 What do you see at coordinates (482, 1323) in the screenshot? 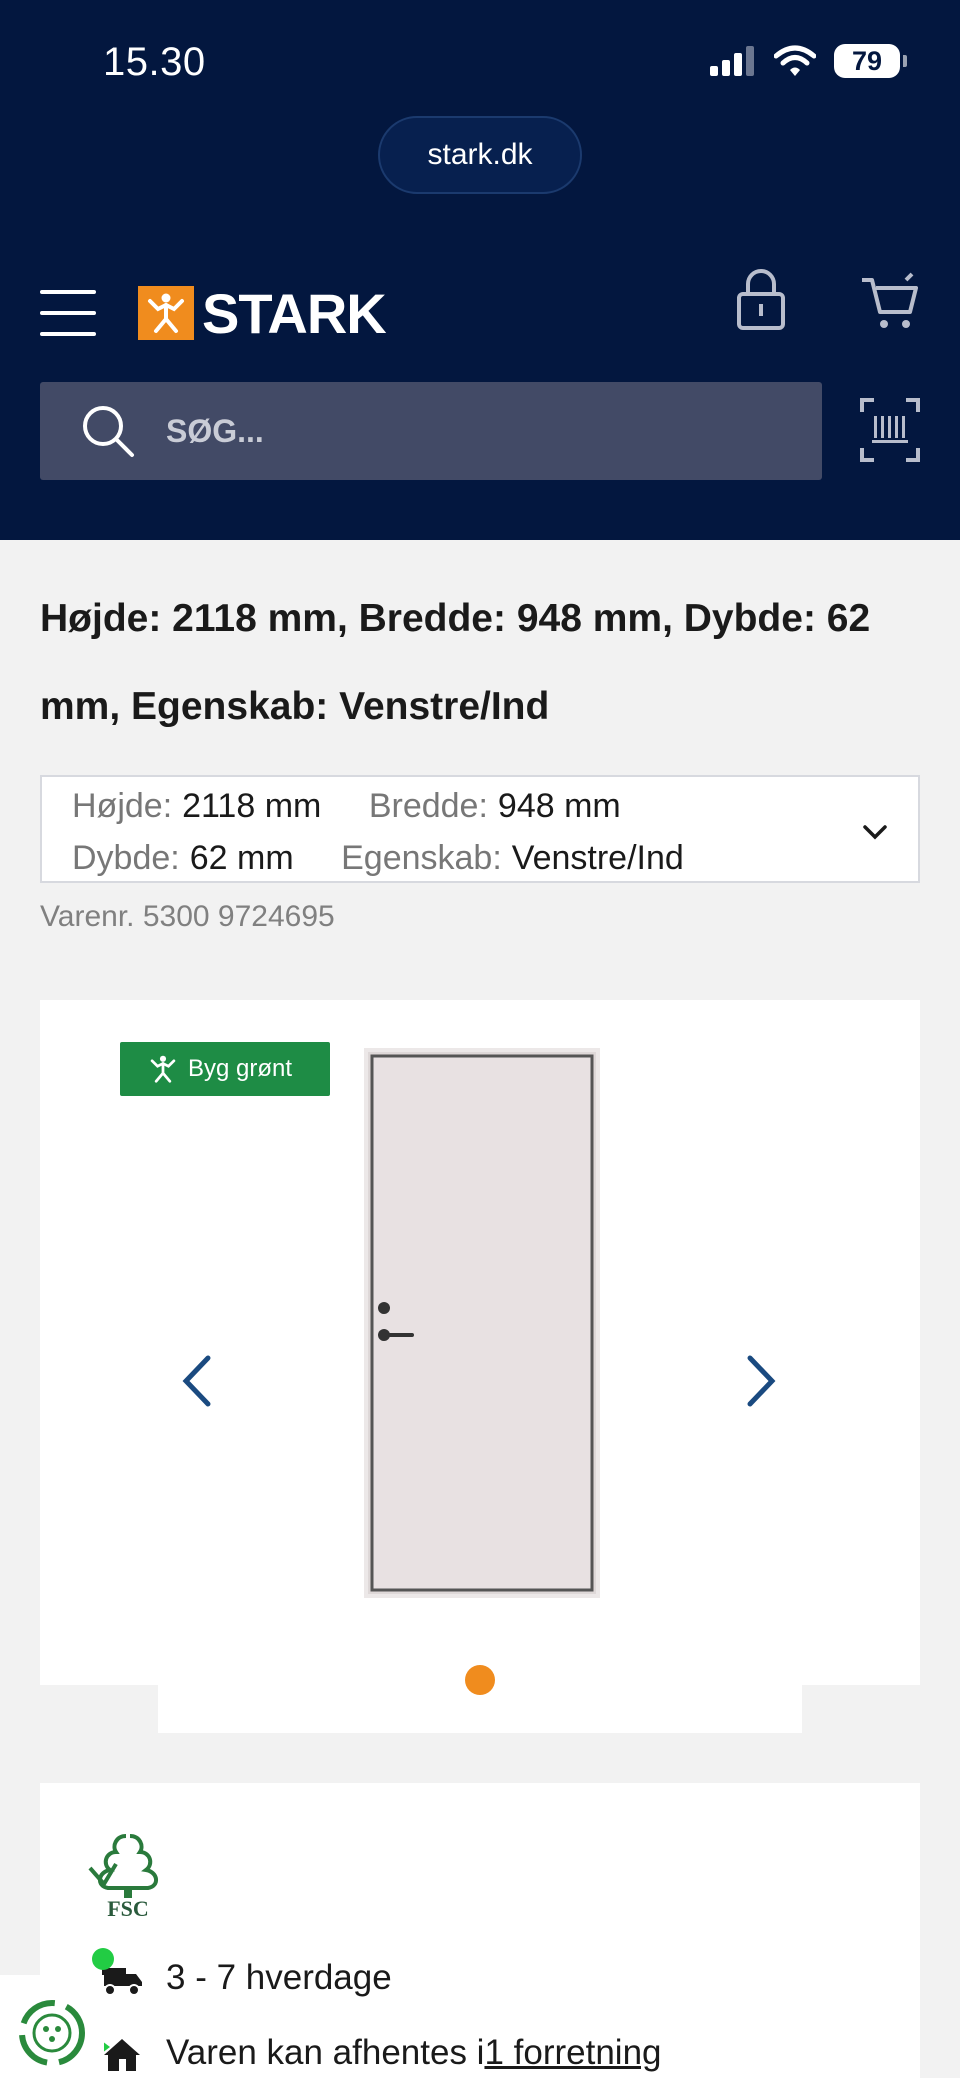
I see `door-product-image` at bounding box center [482, 1323].